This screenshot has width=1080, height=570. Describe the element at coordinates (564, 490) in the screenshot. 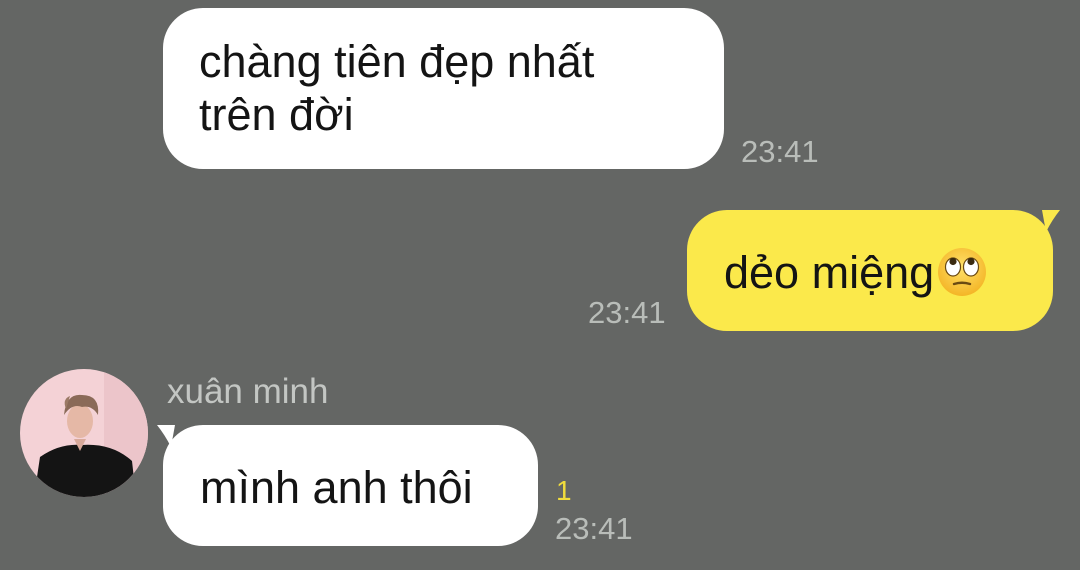

I see `unread-count-badge: 1` at that location.